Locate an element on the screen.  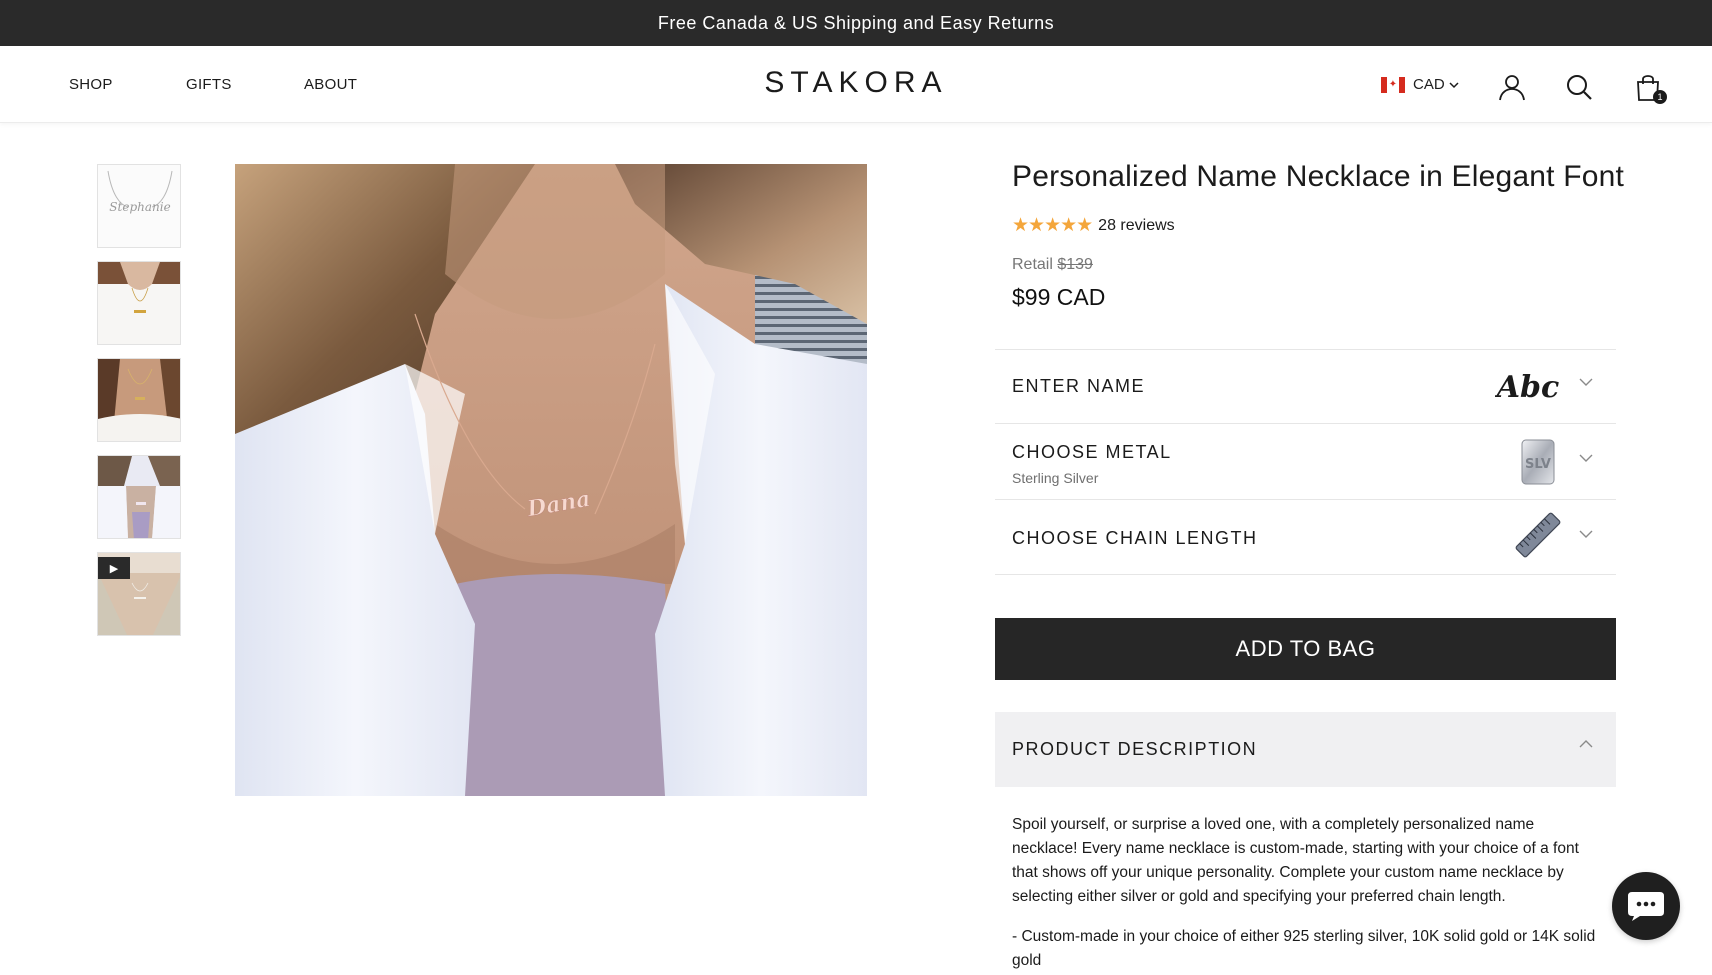
thumb-model-white-tee is located at coordinates (139, 303).